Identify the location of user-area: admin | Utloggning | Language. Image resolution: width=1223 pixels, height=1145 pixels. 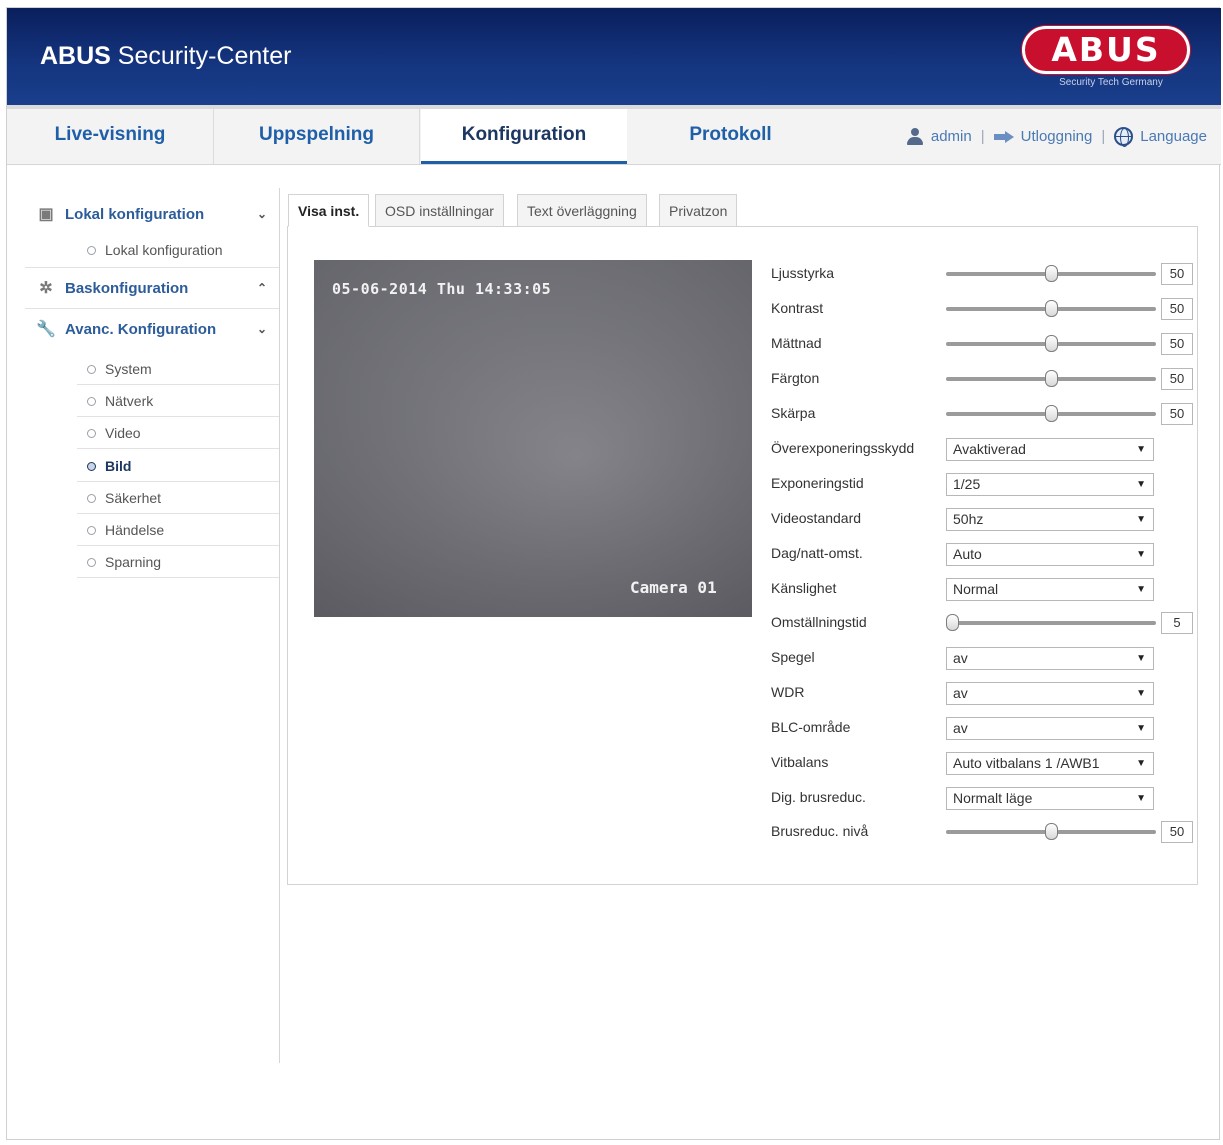
(1056, 137).